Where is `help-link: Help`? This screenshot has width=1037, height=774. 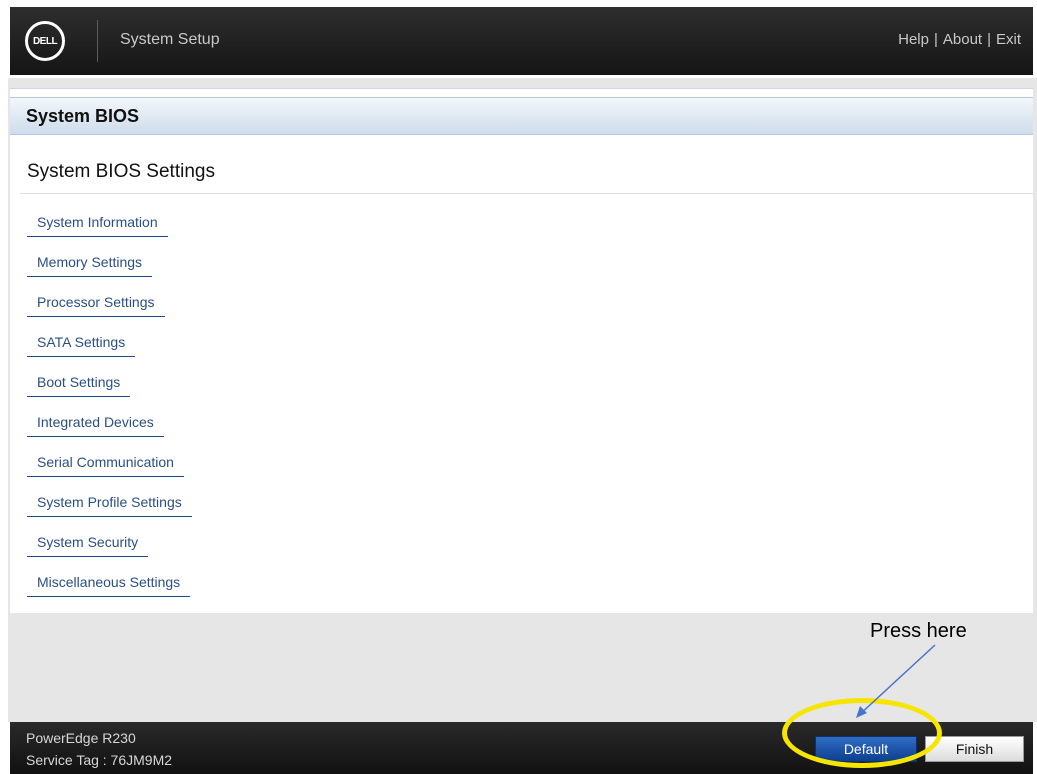
help-link: Help is located at coordinates (913, 39).